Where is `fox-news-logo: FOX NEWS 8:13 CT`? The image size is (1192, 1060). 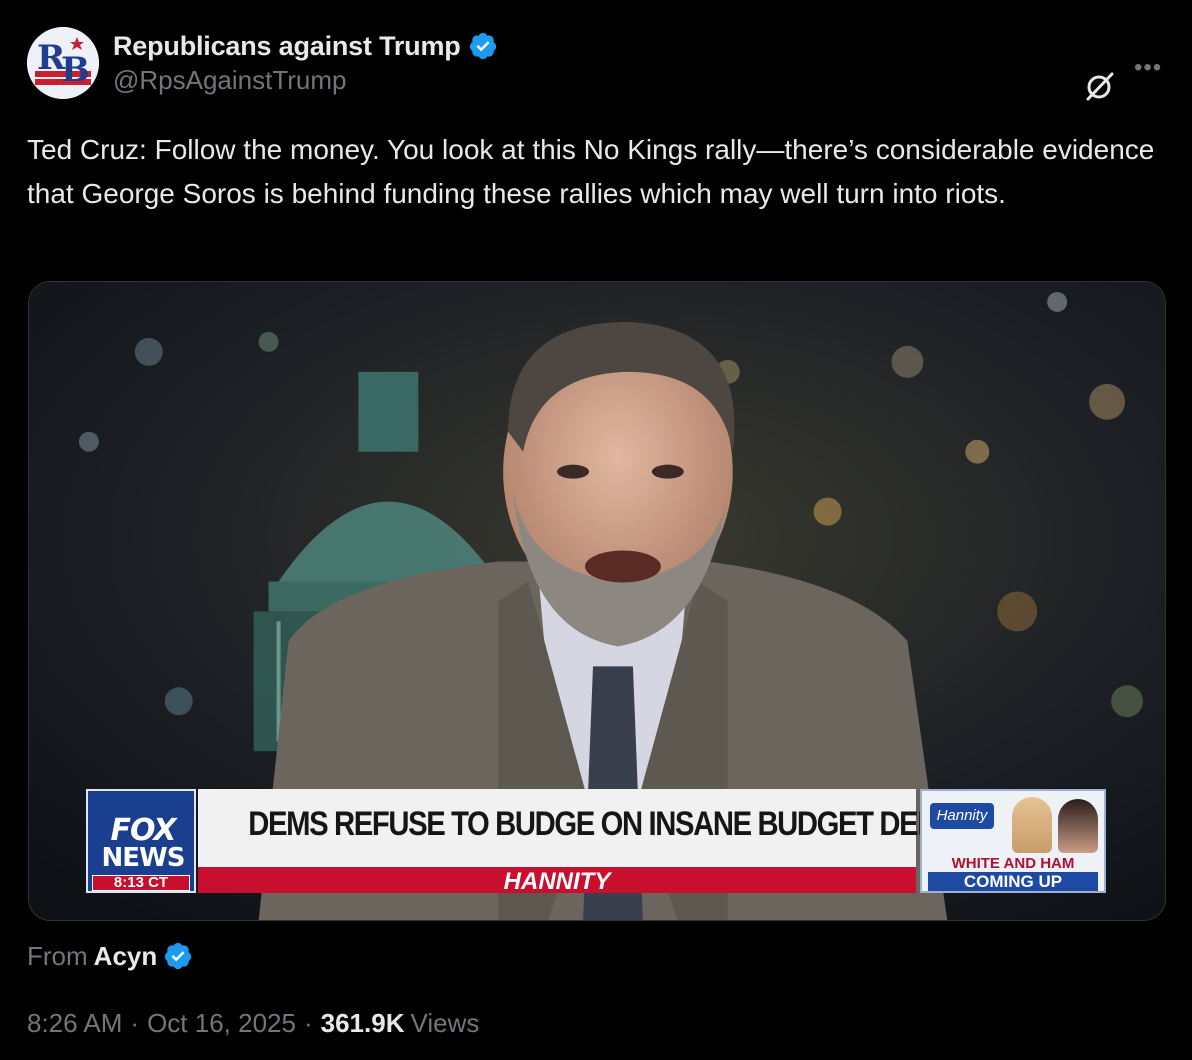 fox-news-logo: FOX NEWS 8:13 CT is located at coordinates (141, 841).